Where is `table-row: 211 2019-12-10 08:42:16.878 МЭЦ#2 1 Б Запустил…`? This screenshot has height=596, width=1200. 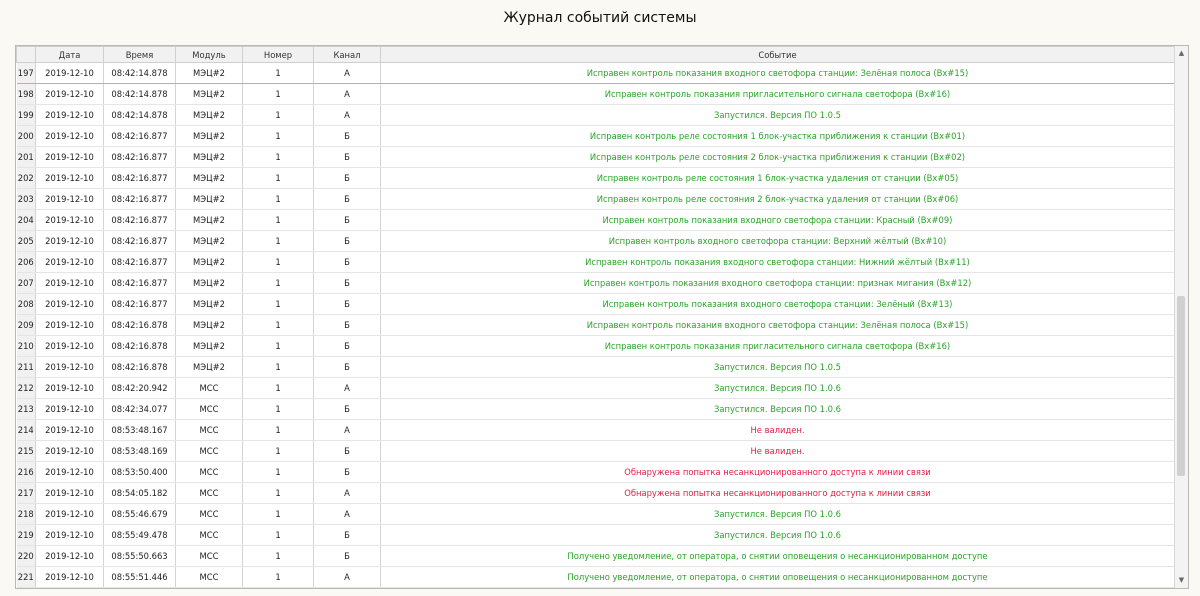 table-row: 211 2019-12-10 08:42:16.878 МЭЦ#2 1 Б Запустил… is located at coordinates (595, 367).